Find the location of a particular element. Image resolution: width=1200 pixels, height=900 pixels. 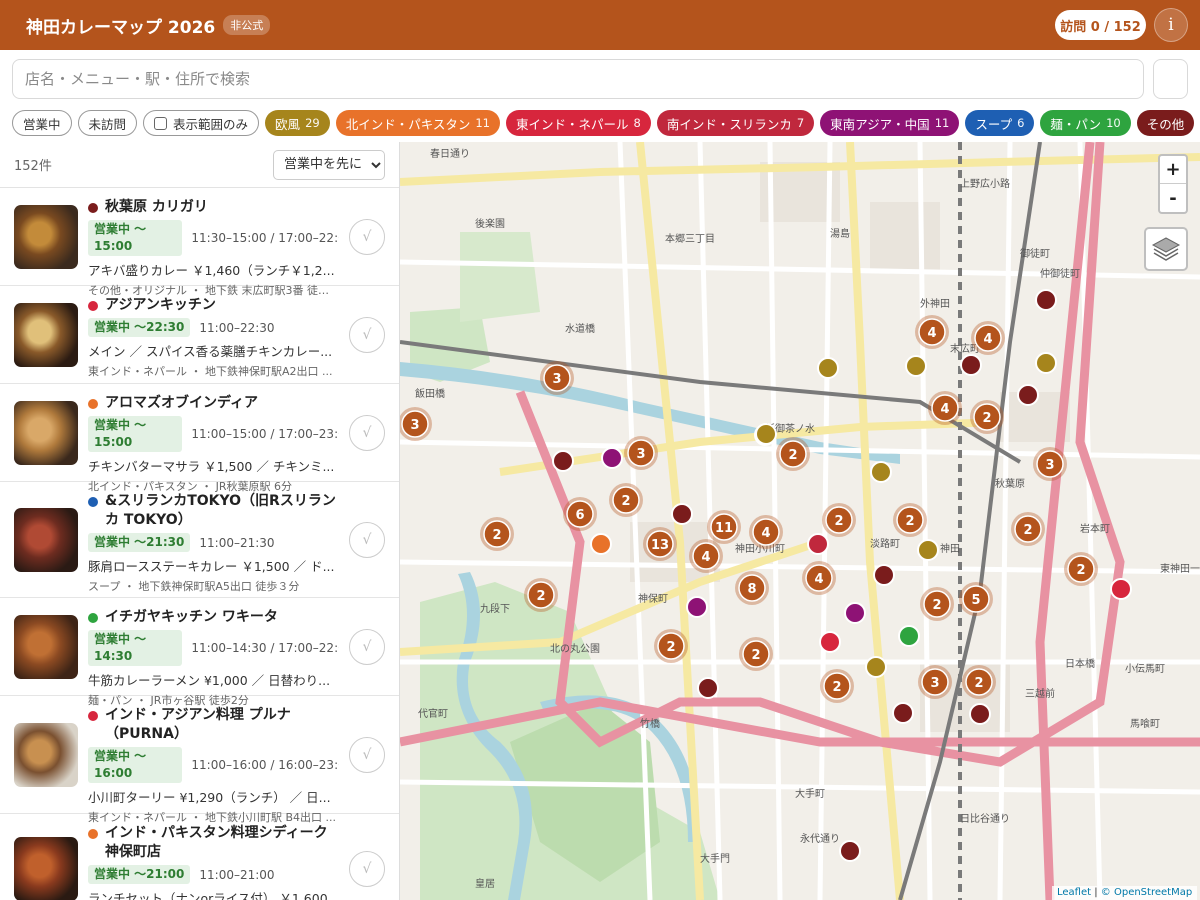

marker-cluster: 5 is located at coordinates (976, 599).